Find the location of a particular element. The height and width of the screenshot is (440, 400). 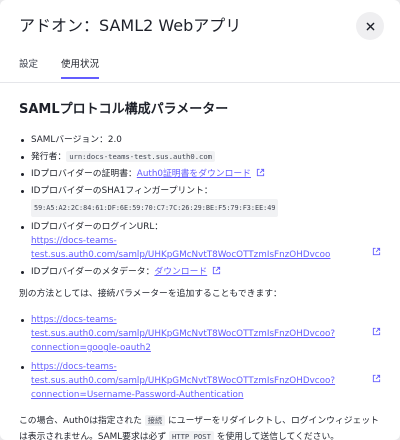

saml-version-value: 2.0 is located at coordinates (114, 140).